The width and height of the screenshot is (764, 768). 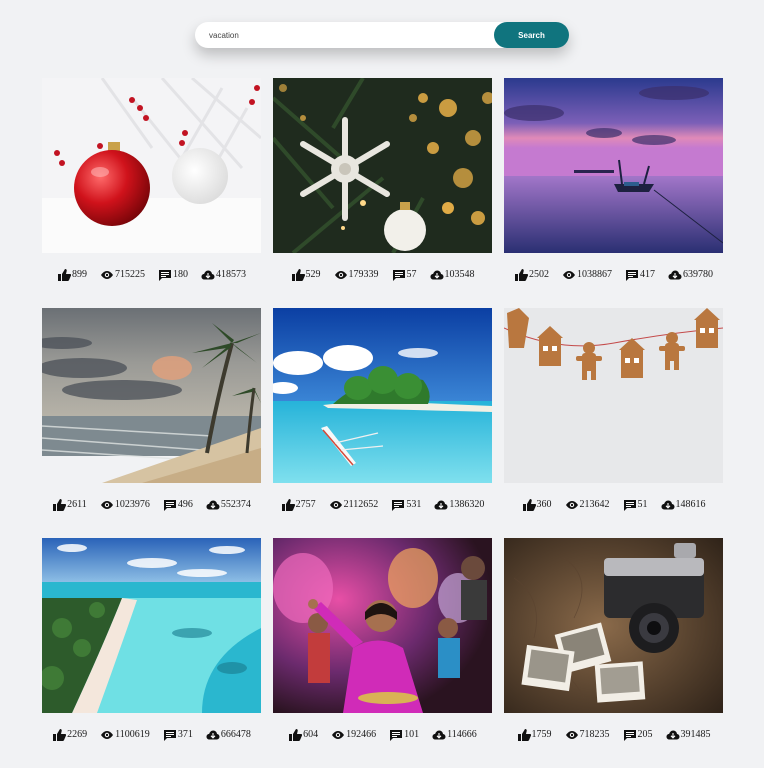 I want to click on search-button: Search, so click(x=531, y=35).